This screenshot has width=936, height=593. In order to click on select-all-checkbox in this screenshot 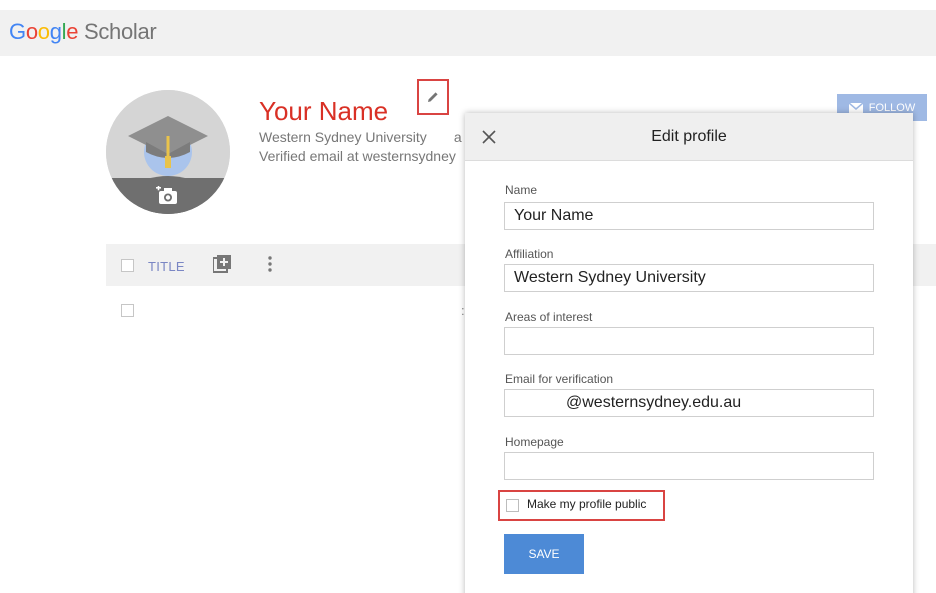, I will do `click(127, 265)`.